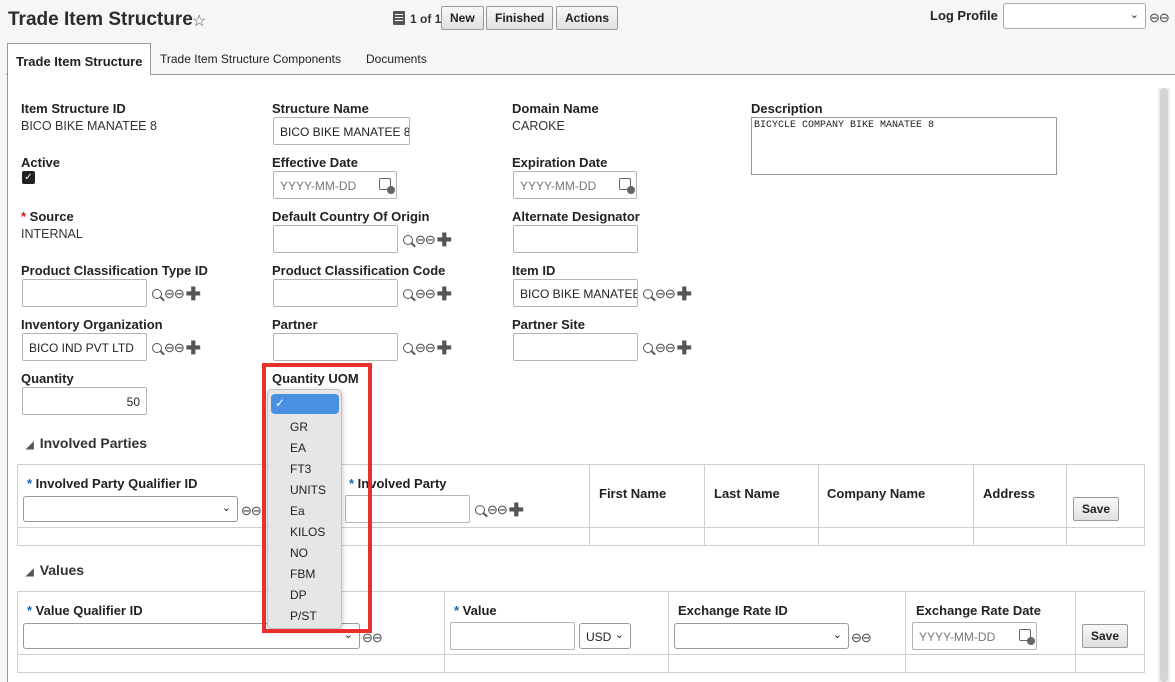 This screenshot has height=682, width=1175. What do you see at coordinates (512, 636) in the screenshot?
I see `value-input` at bounding box center [512, 636].